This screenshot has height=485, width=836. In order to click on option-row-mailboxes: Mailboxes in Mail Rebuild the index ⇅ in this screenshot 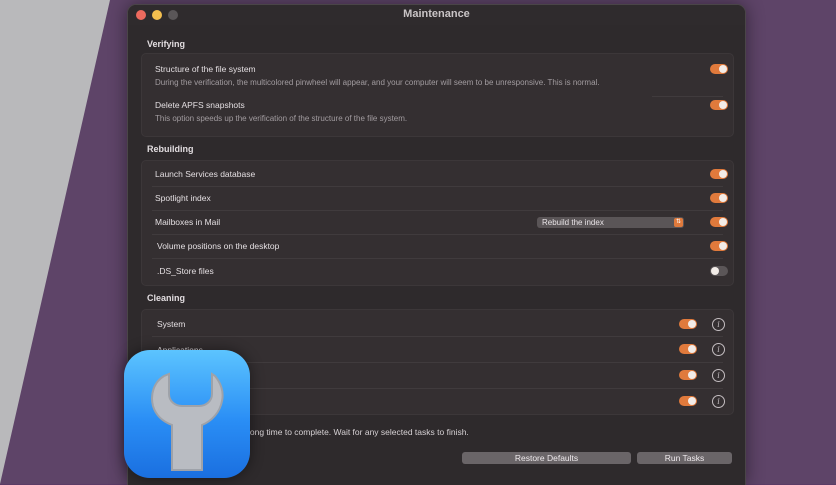, I will do `click(437, 222)`.